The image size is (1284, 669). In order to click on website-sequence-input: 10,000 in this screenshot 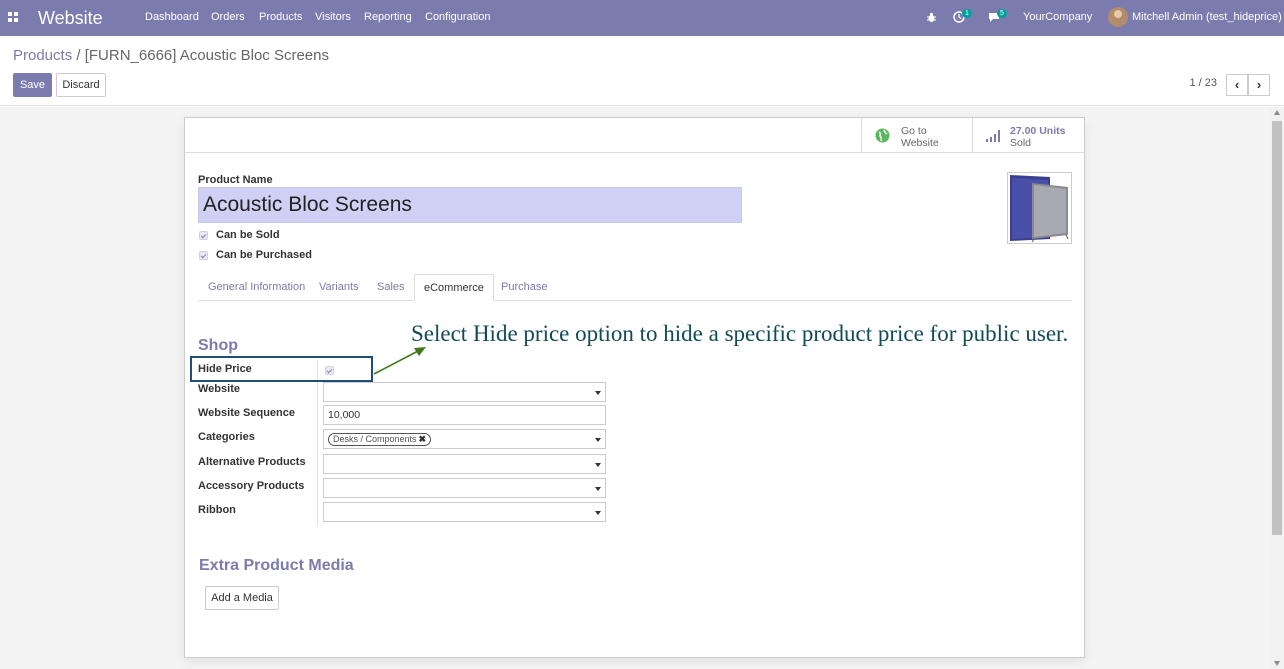, I will do `click(464, 415)`.